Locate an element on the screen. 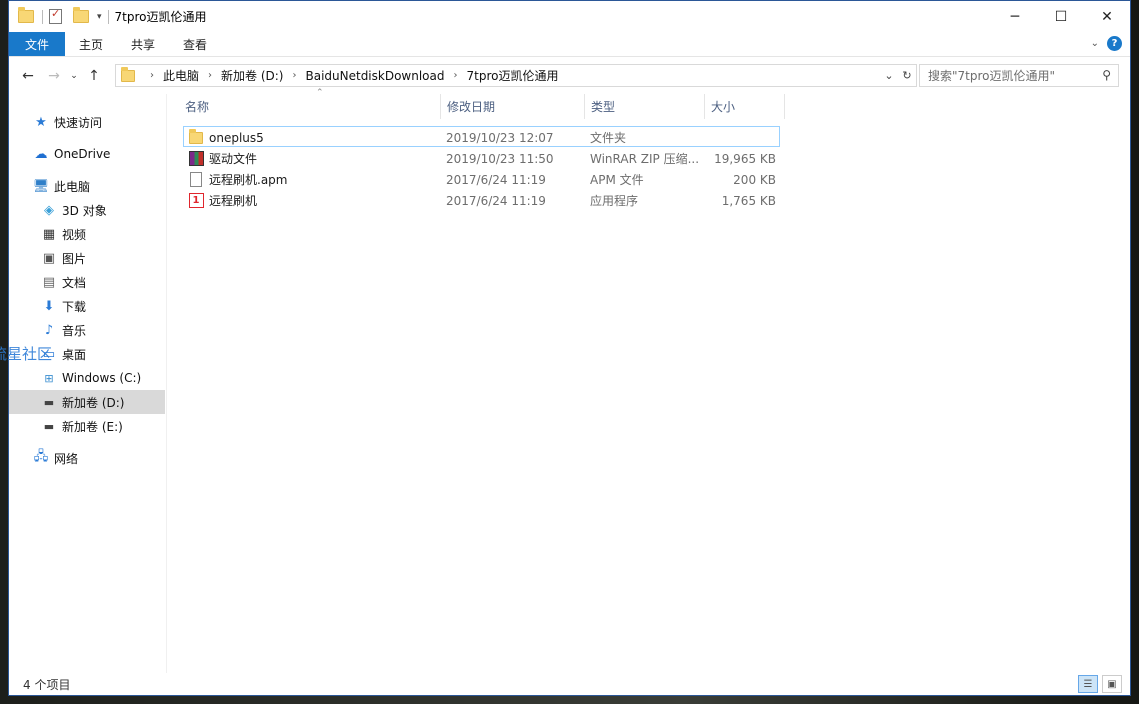  sidebar-item-onedrive: ☁ OneDrive is located at coordinates (87, 154).